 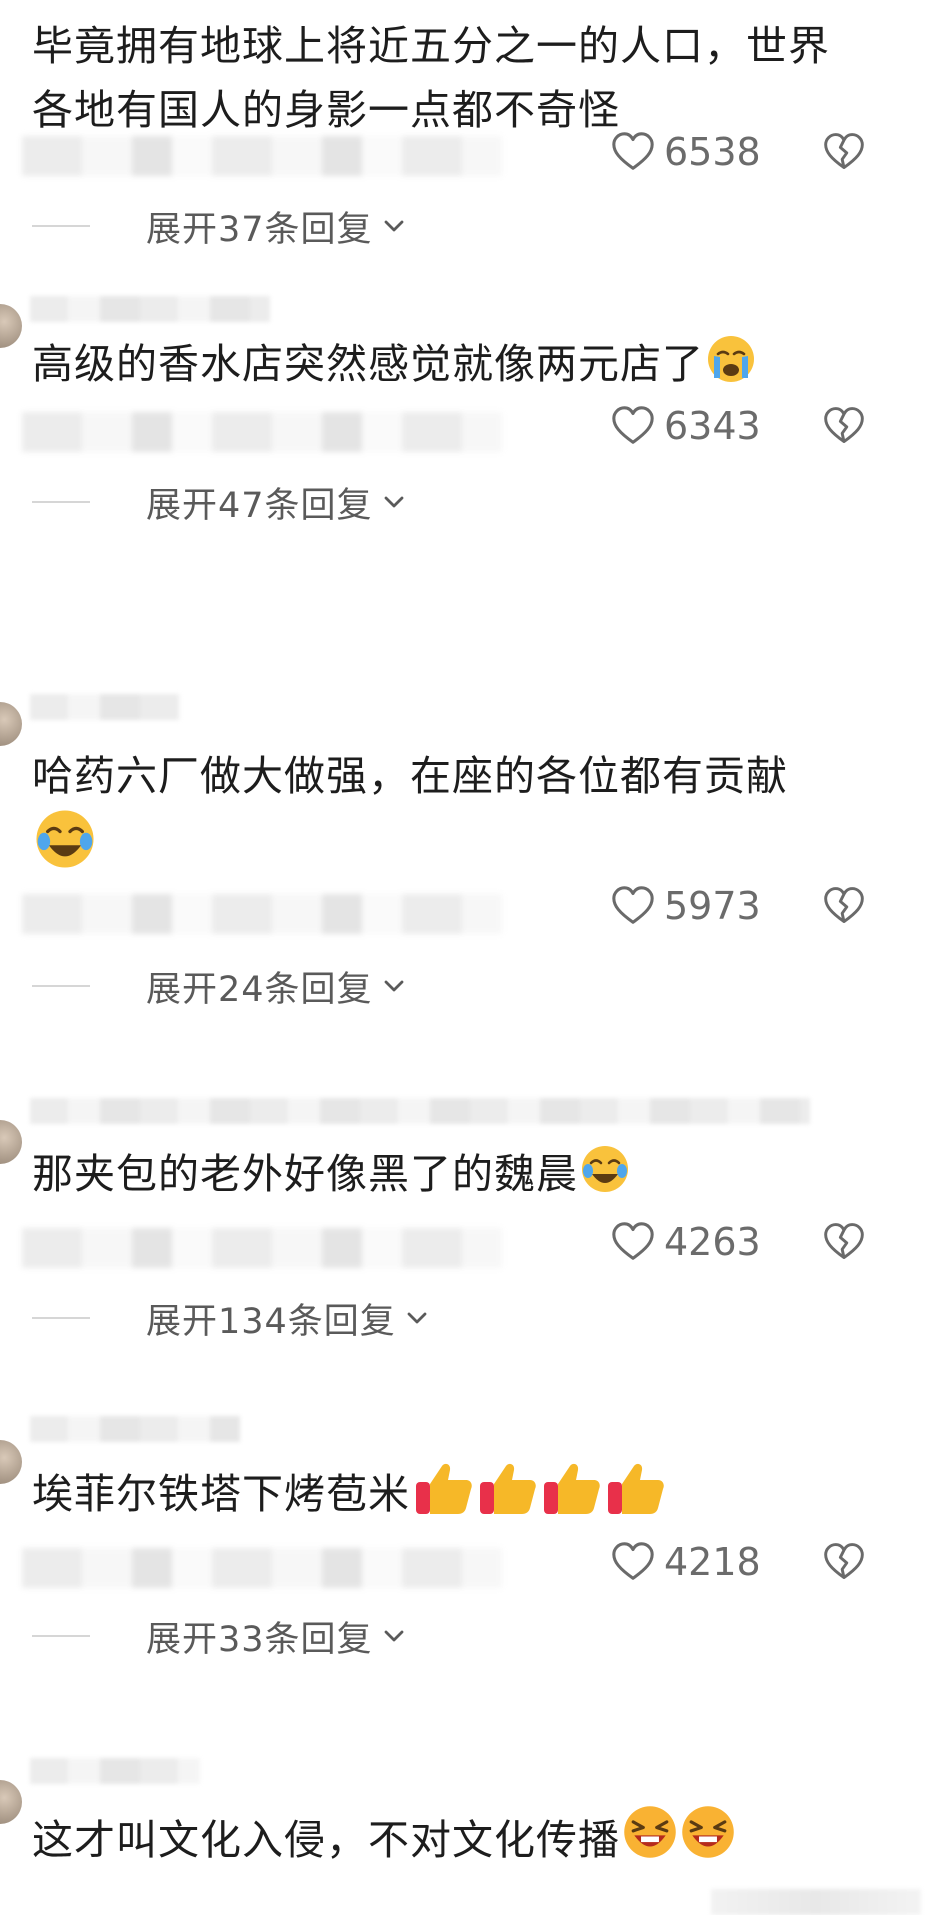 I want to click on watermark, so click(x=816, y=1902).